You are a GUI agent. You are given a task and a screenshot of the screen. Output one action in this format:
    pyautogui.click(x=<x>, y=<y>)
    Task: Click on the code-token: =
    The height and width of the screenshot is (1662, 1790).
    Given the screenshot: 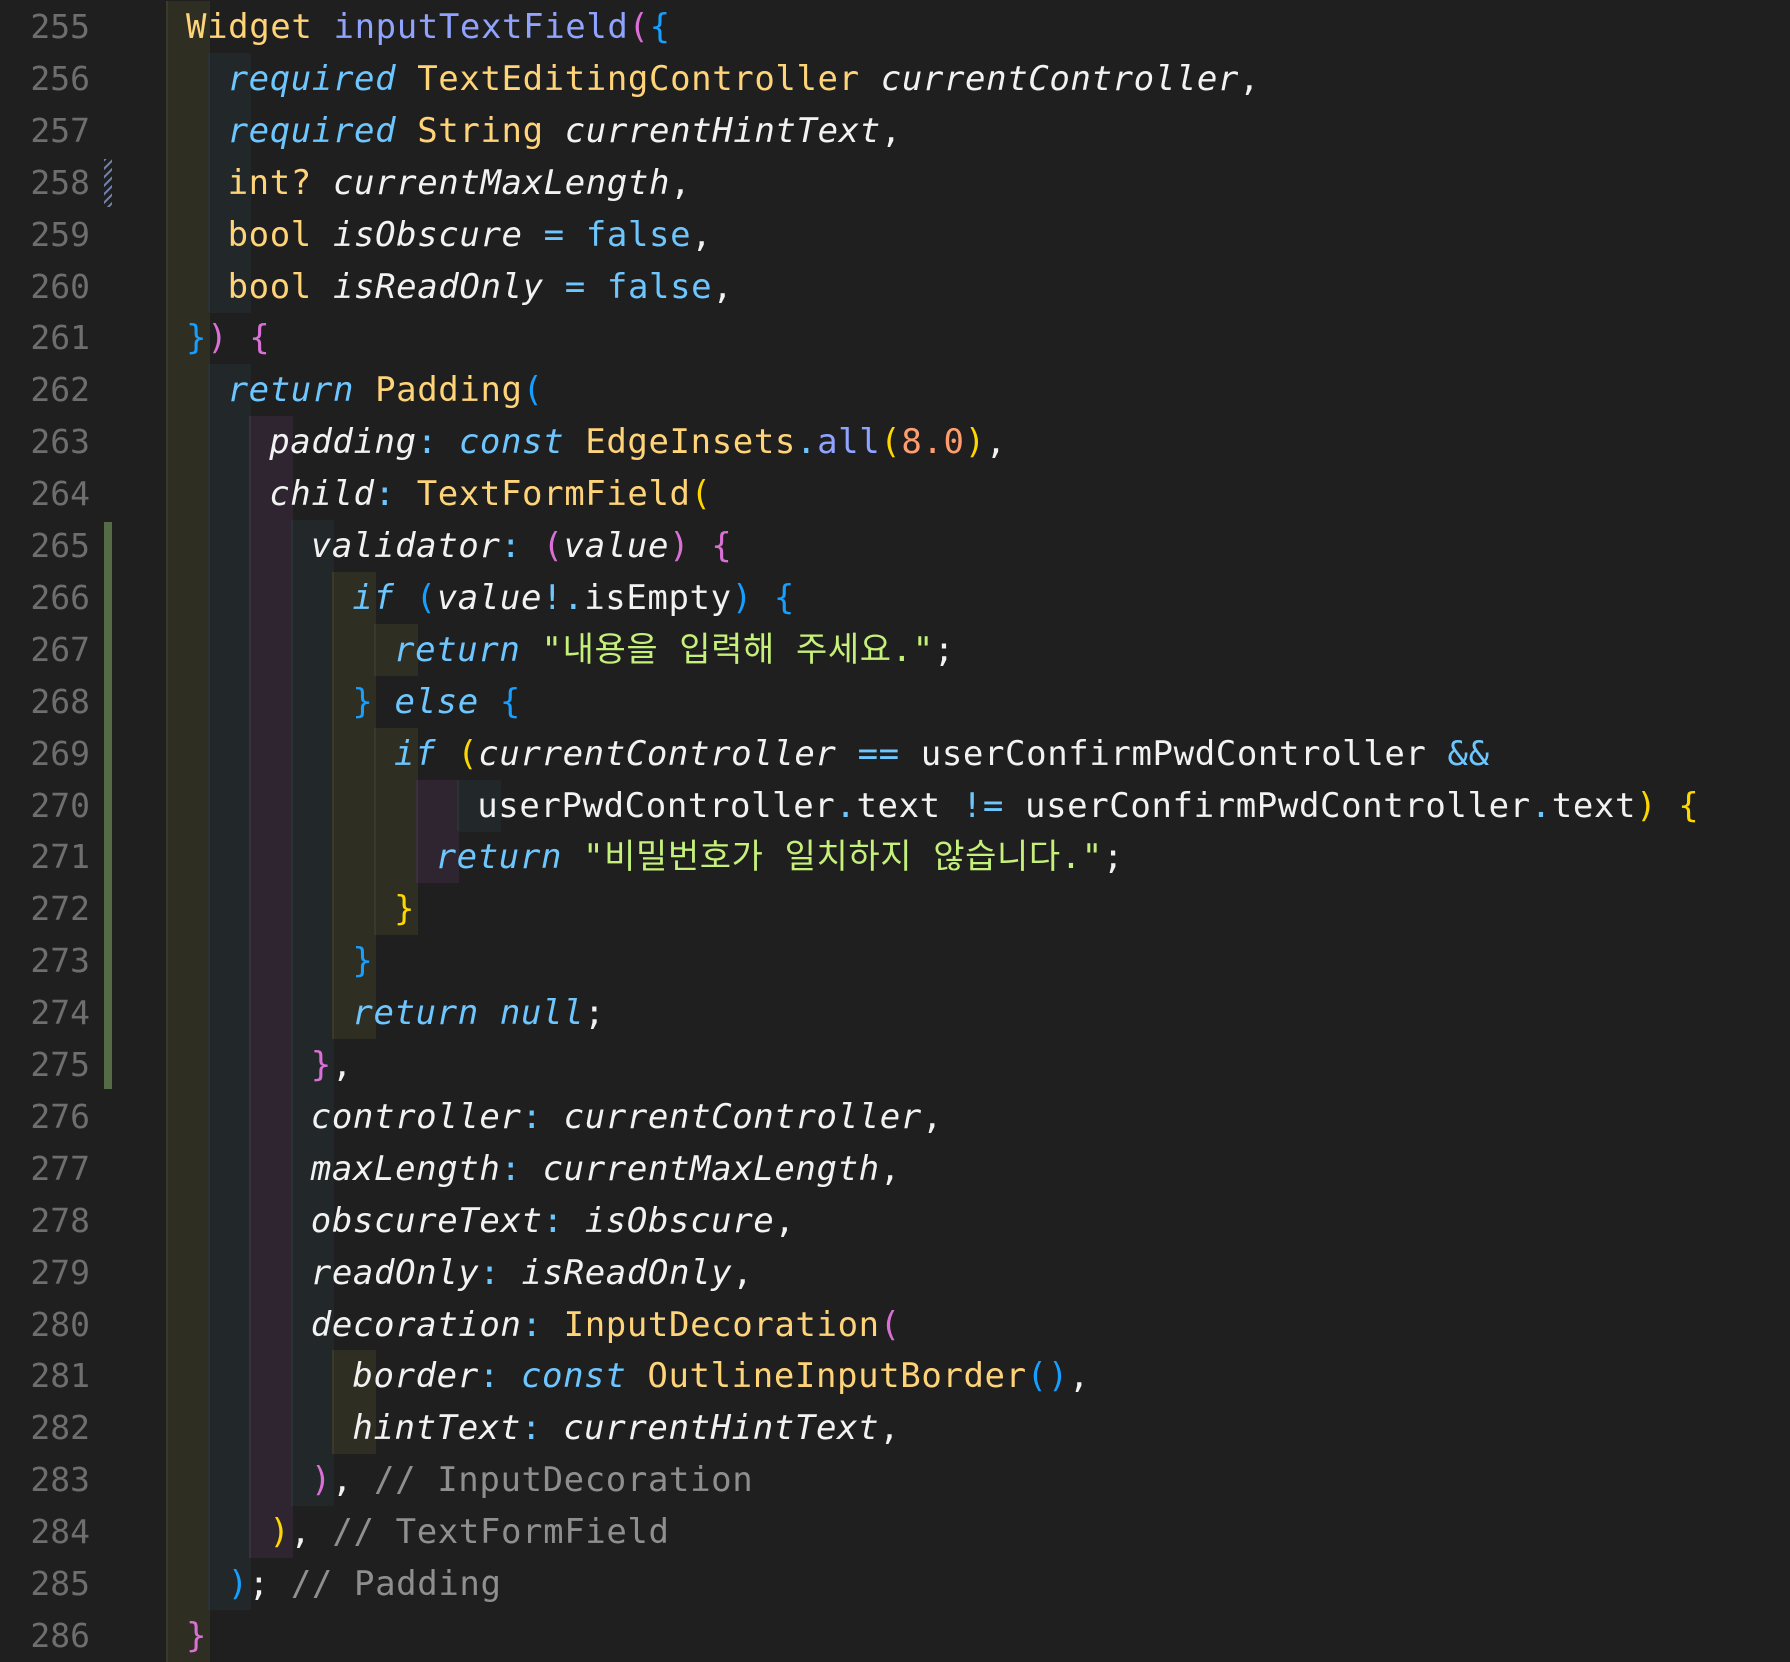 What is the action you would take?
    pyautogui.click(x=575, y=286)
    